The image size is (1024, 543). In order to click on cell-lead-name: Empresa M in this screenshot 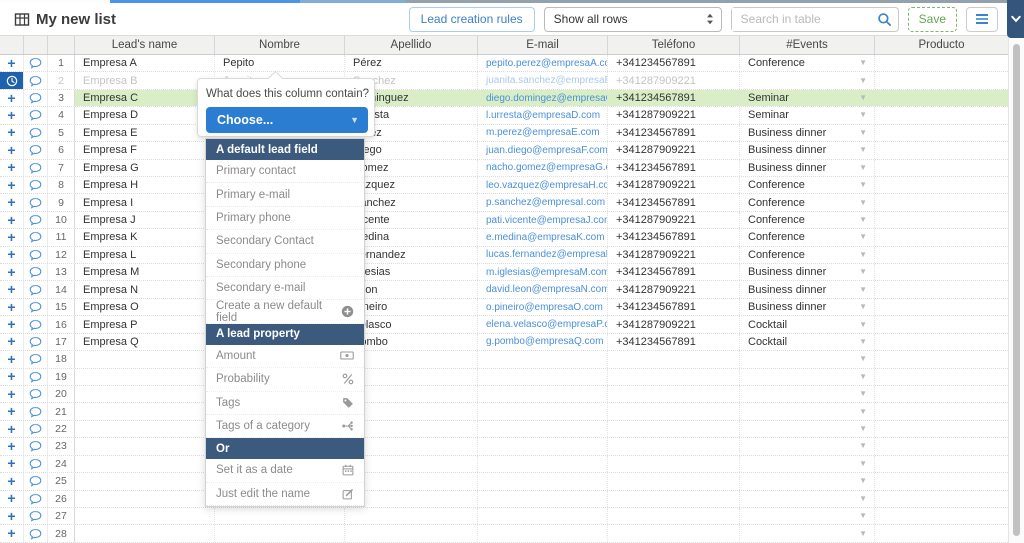, I will do `click(145, 272)`.